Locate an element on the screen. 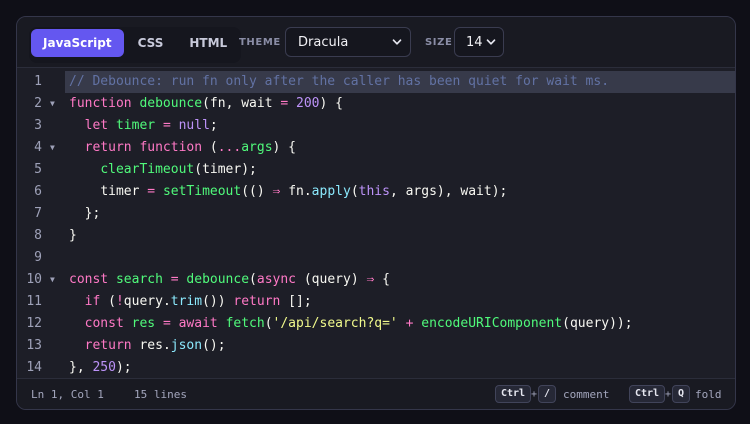 The width and height of the screenshot is (750, 424). line-number: 10 is located at coordinates (34, 279).